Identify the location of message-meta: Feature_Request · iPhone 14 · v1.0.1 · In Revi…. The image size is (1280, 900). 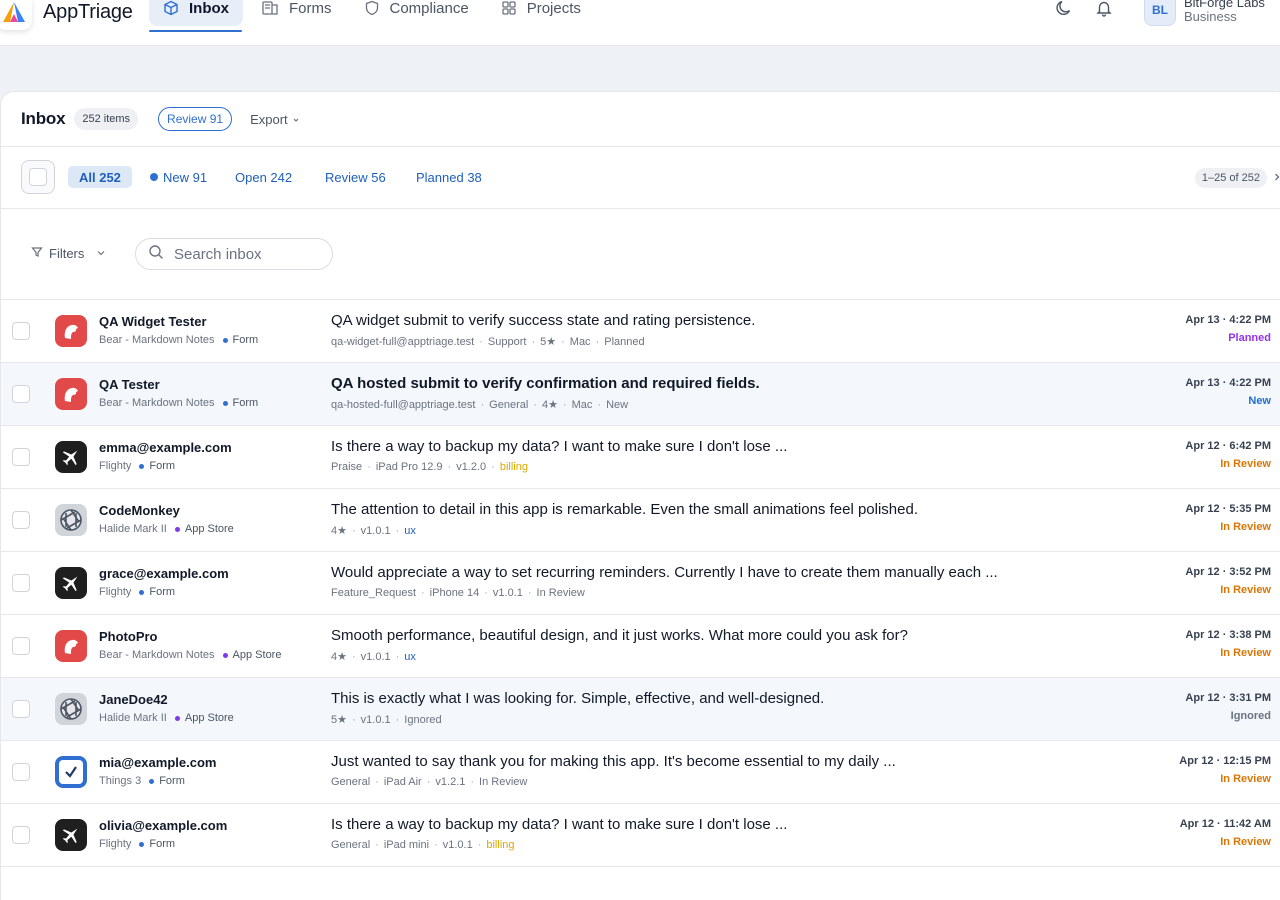
(458, 593).